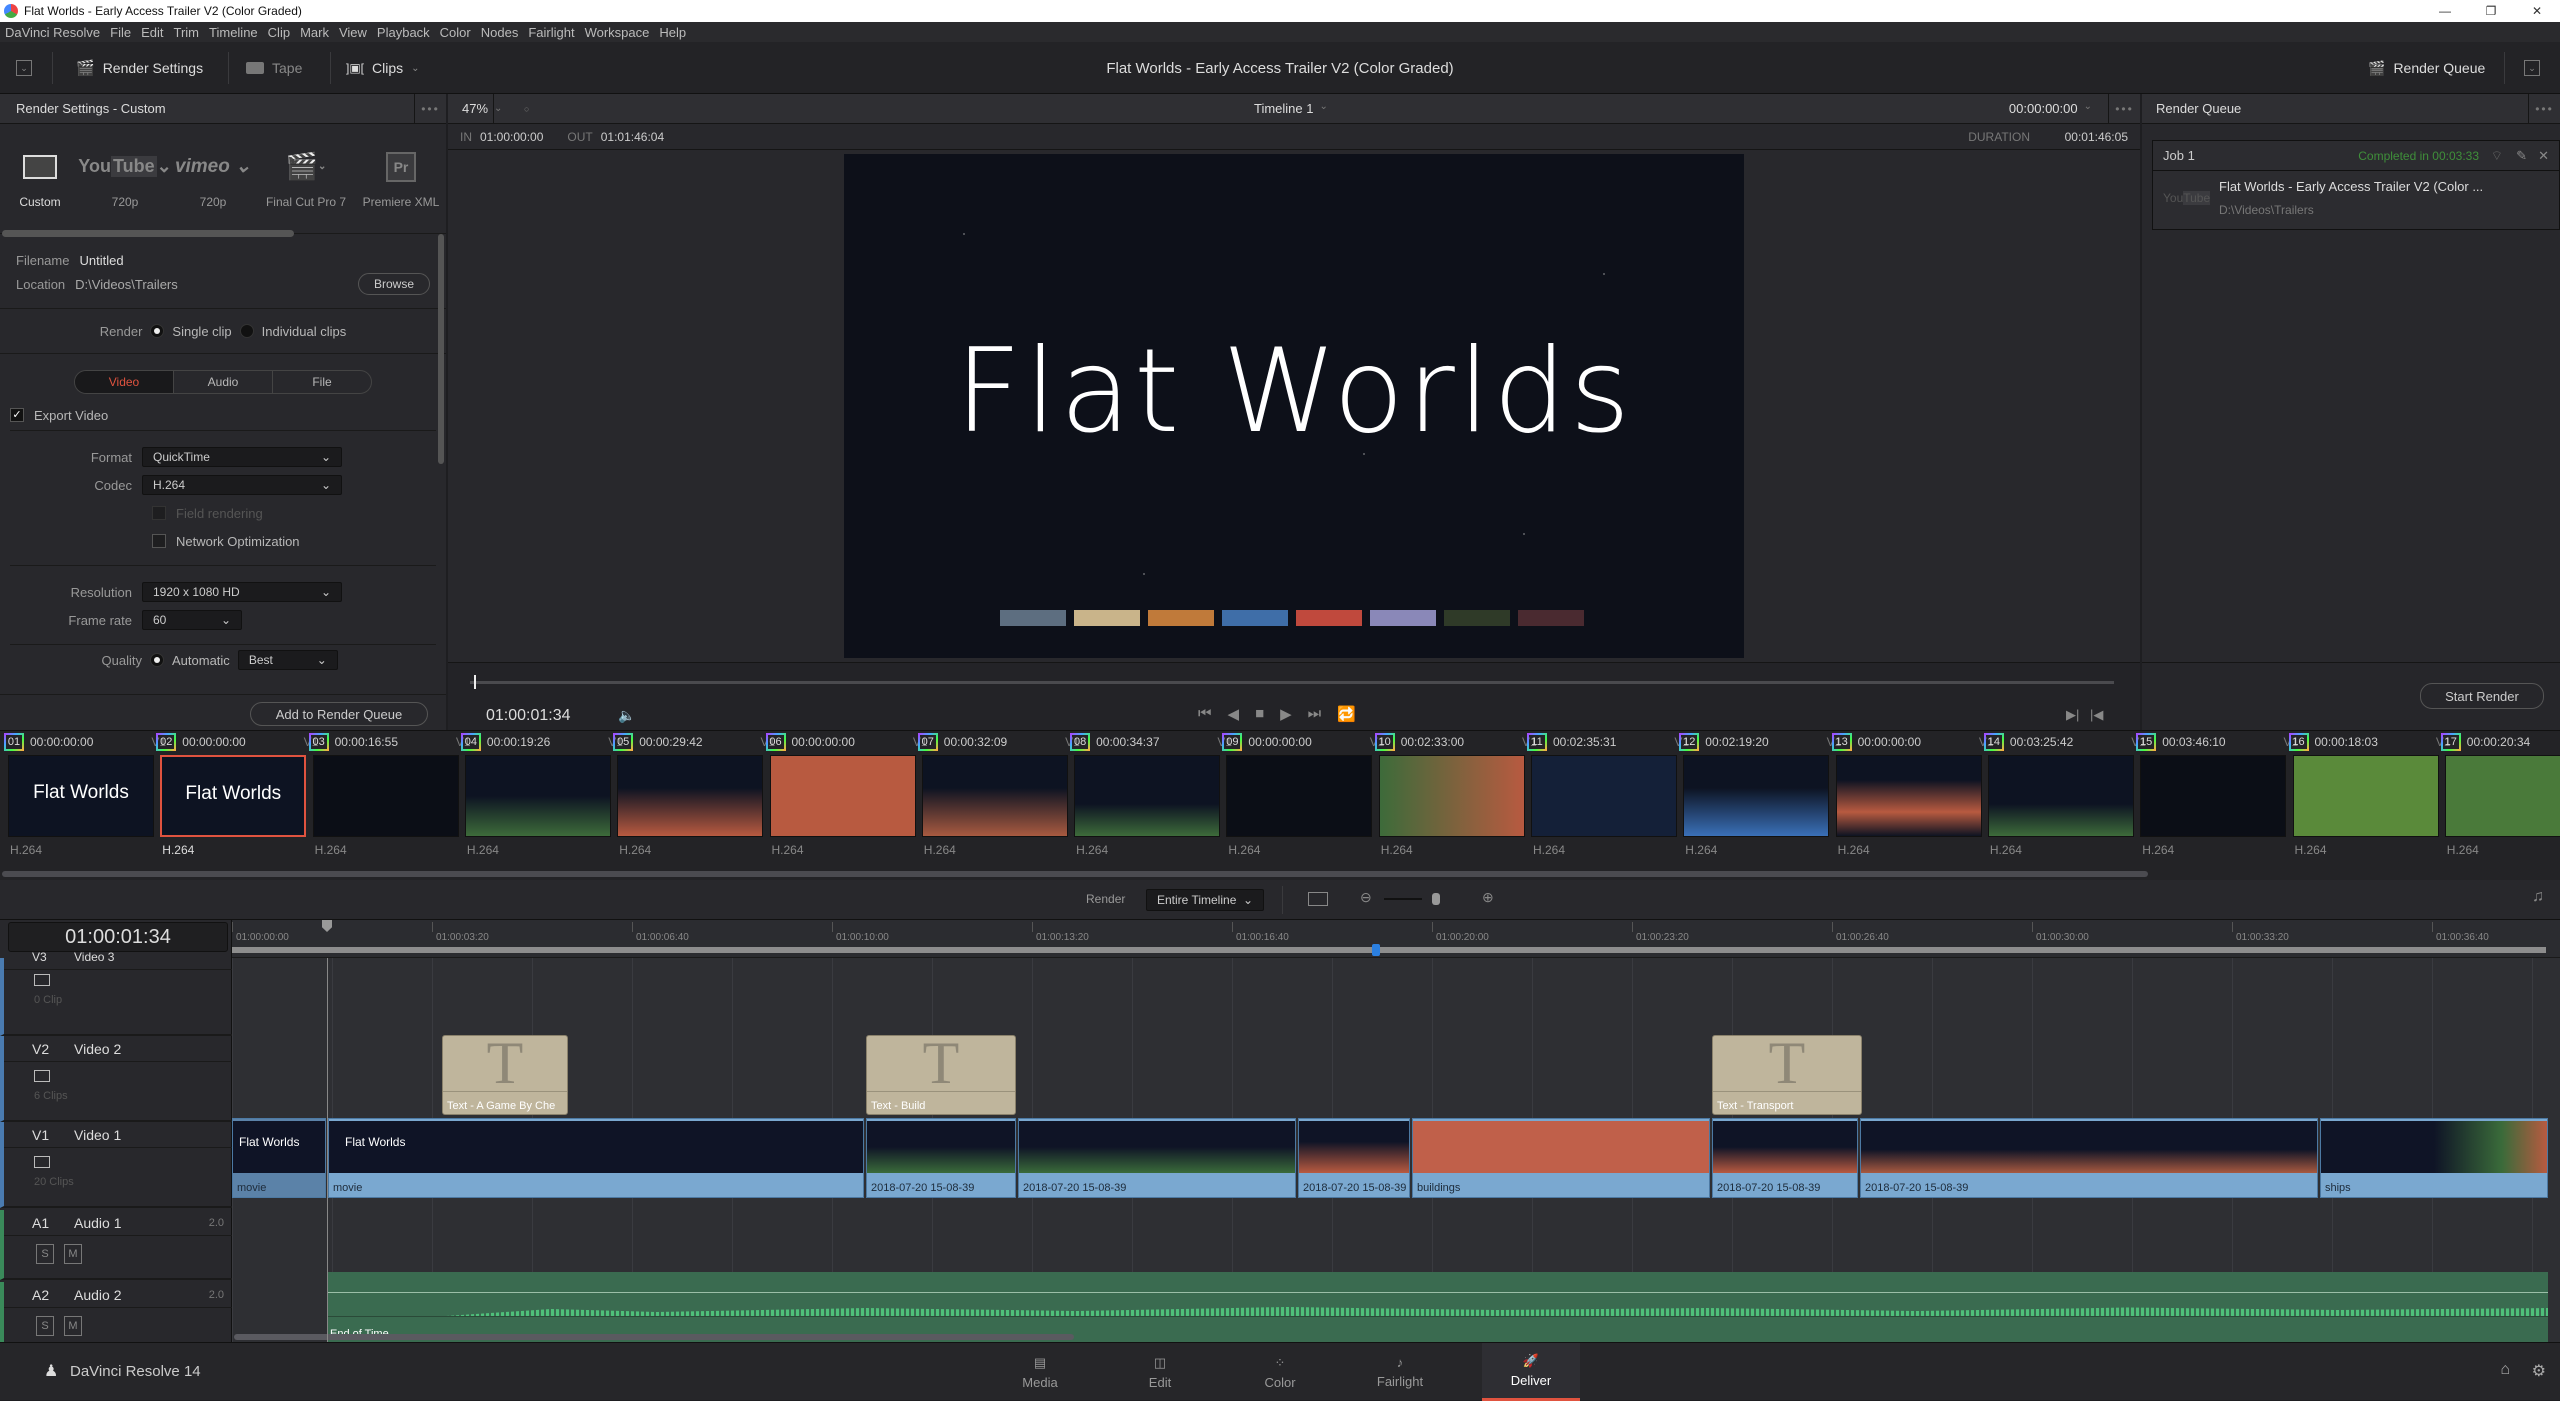  I want to click on export-video-checkbox: ✓, so click(17, 415).